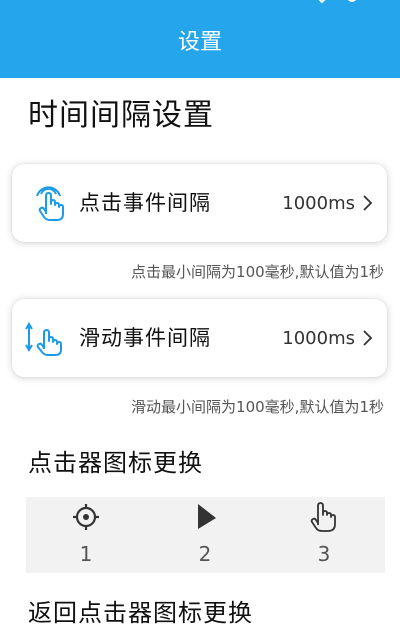 The height and width of the screenshot is (640, 400). Describe the element at coordinates (337, 2) in the screenshot. I see `status-bar-fragment` at that location.